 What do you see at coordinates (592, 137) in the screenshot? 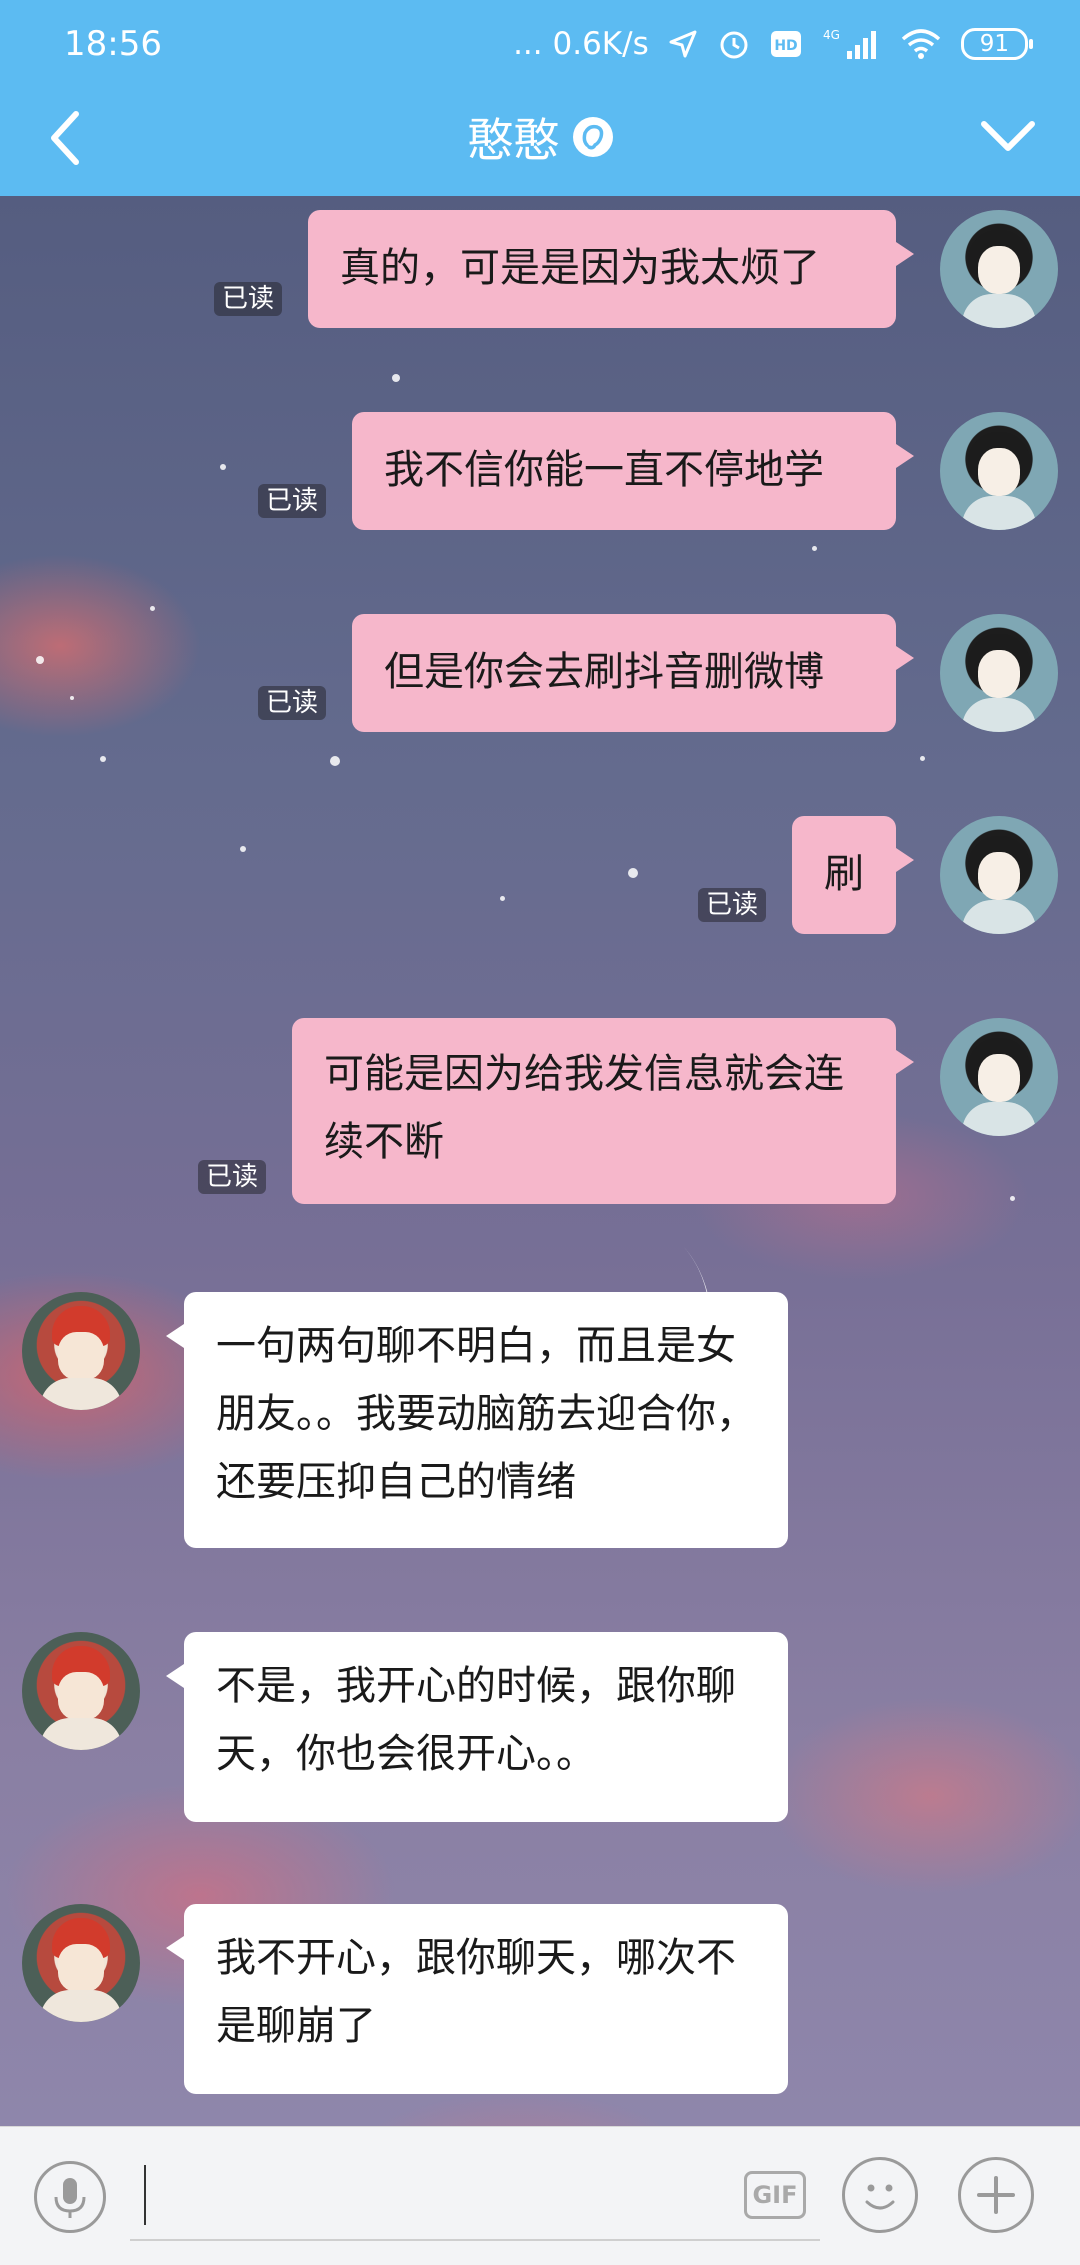
I see `ear-icon` at bounding box center [592, 137].